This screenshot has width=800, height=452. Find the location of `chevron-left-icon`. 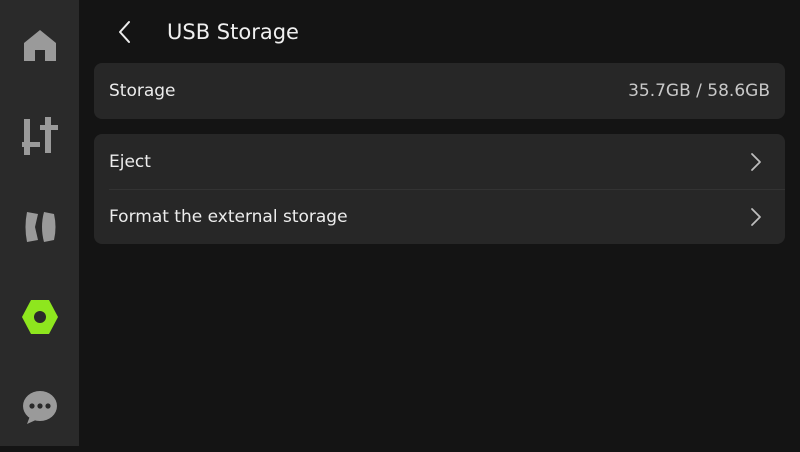

chevron-left-icon is located at coordinates (124, 32).